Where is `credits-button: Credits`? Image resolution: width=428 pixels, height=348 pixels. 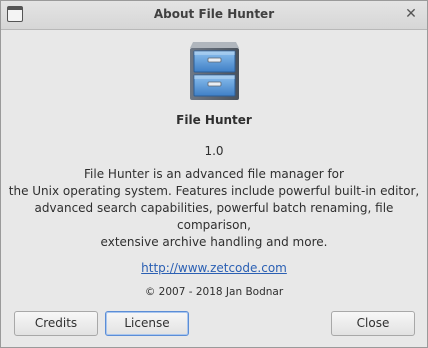
credits-button: Credits is located at coordinates (56, 323).